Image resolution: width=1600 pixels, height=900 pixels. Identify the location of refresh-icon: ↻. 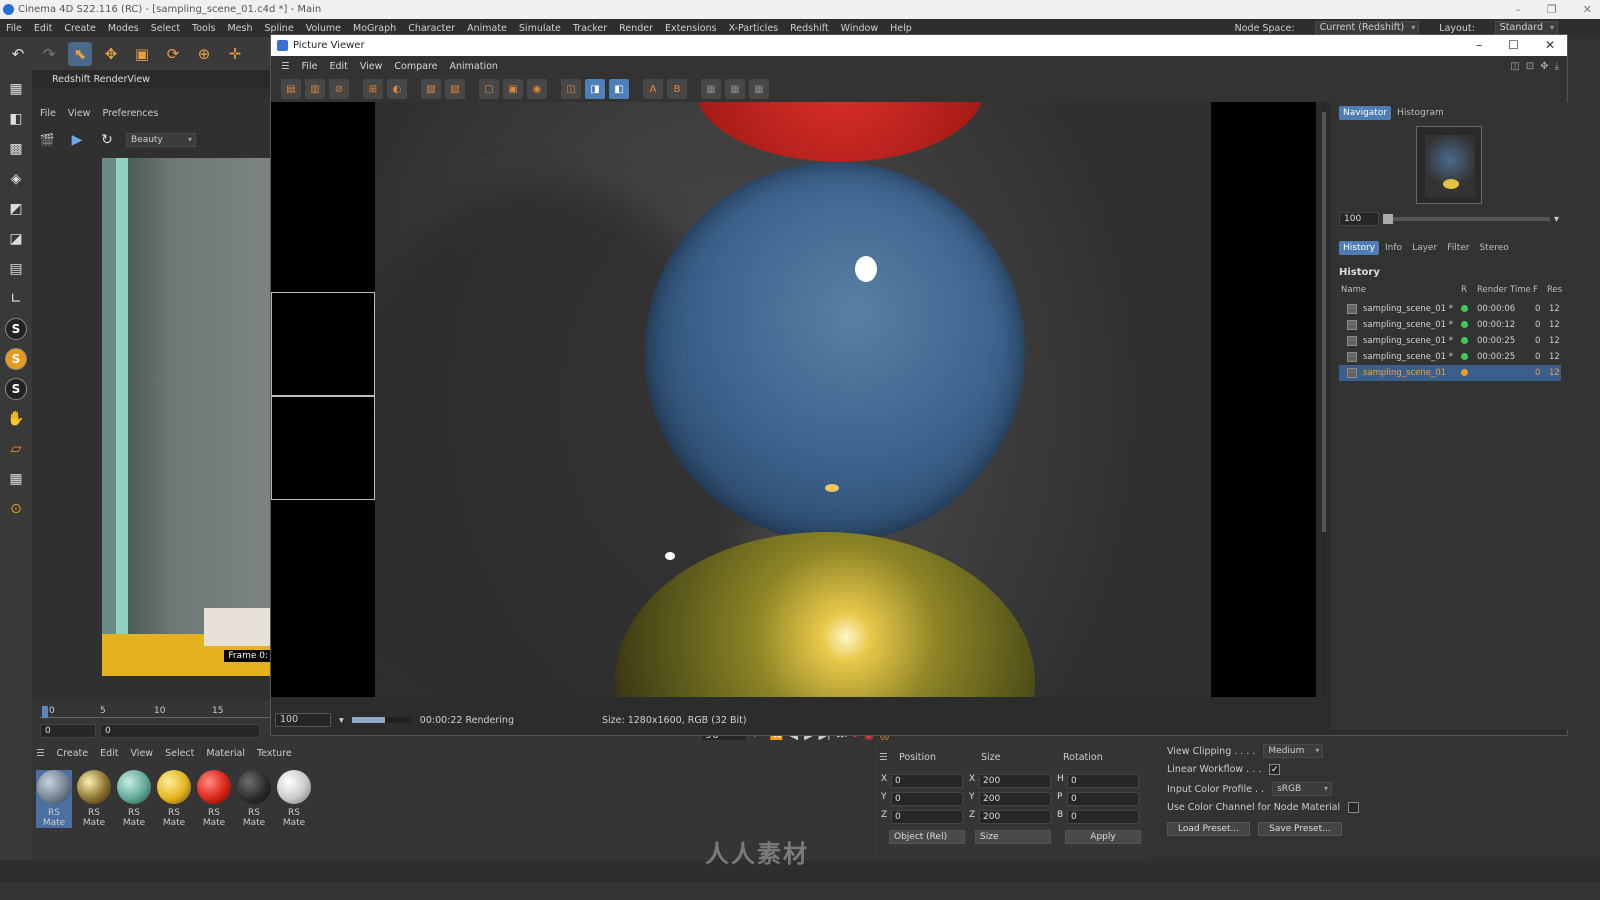
(107, 140).